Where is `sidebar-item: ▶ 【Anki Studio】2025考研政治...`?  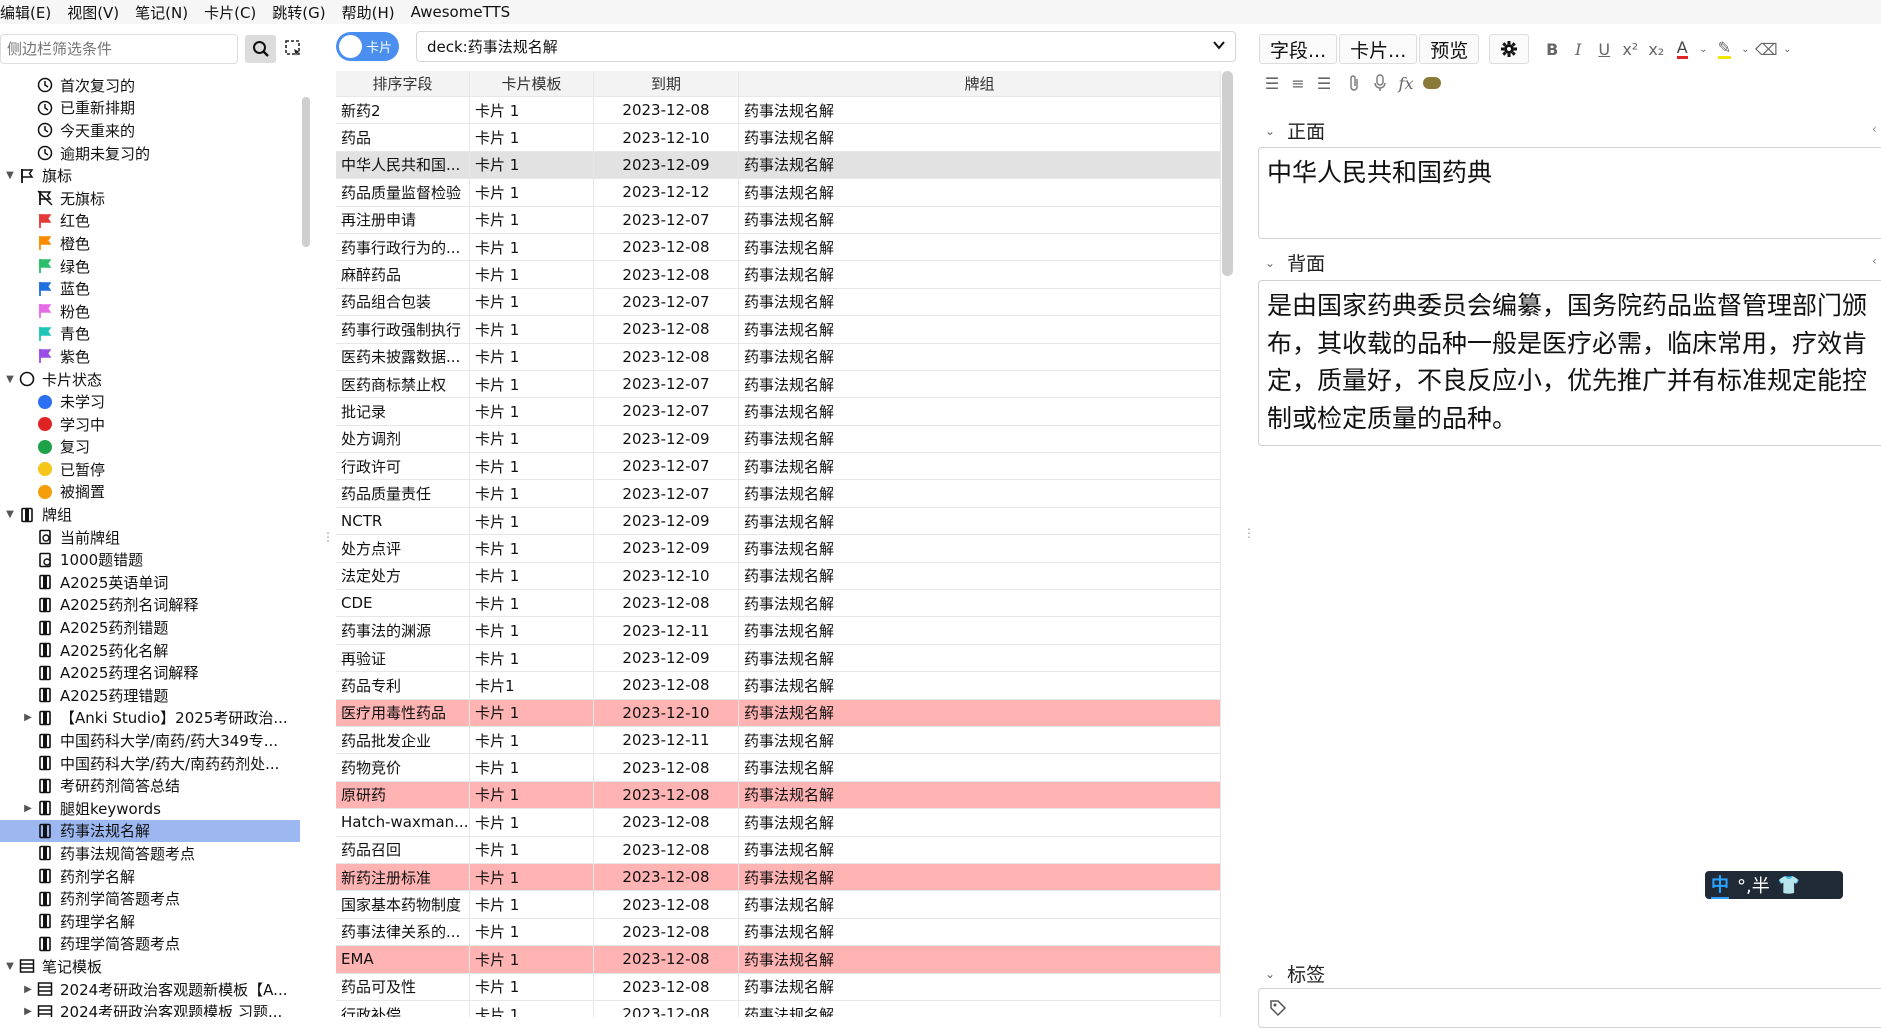 sidebar-item: ▶ 【Anki Studio】2025考研政治... is located at coordinates (150, 718).